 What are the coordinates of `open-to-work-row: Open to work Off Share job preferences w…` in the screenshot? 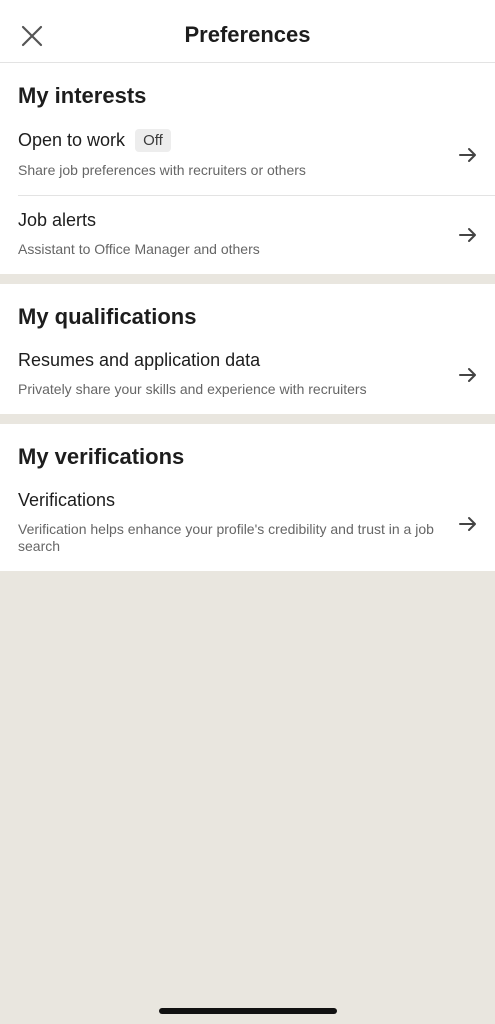 It's located at (247, 155).